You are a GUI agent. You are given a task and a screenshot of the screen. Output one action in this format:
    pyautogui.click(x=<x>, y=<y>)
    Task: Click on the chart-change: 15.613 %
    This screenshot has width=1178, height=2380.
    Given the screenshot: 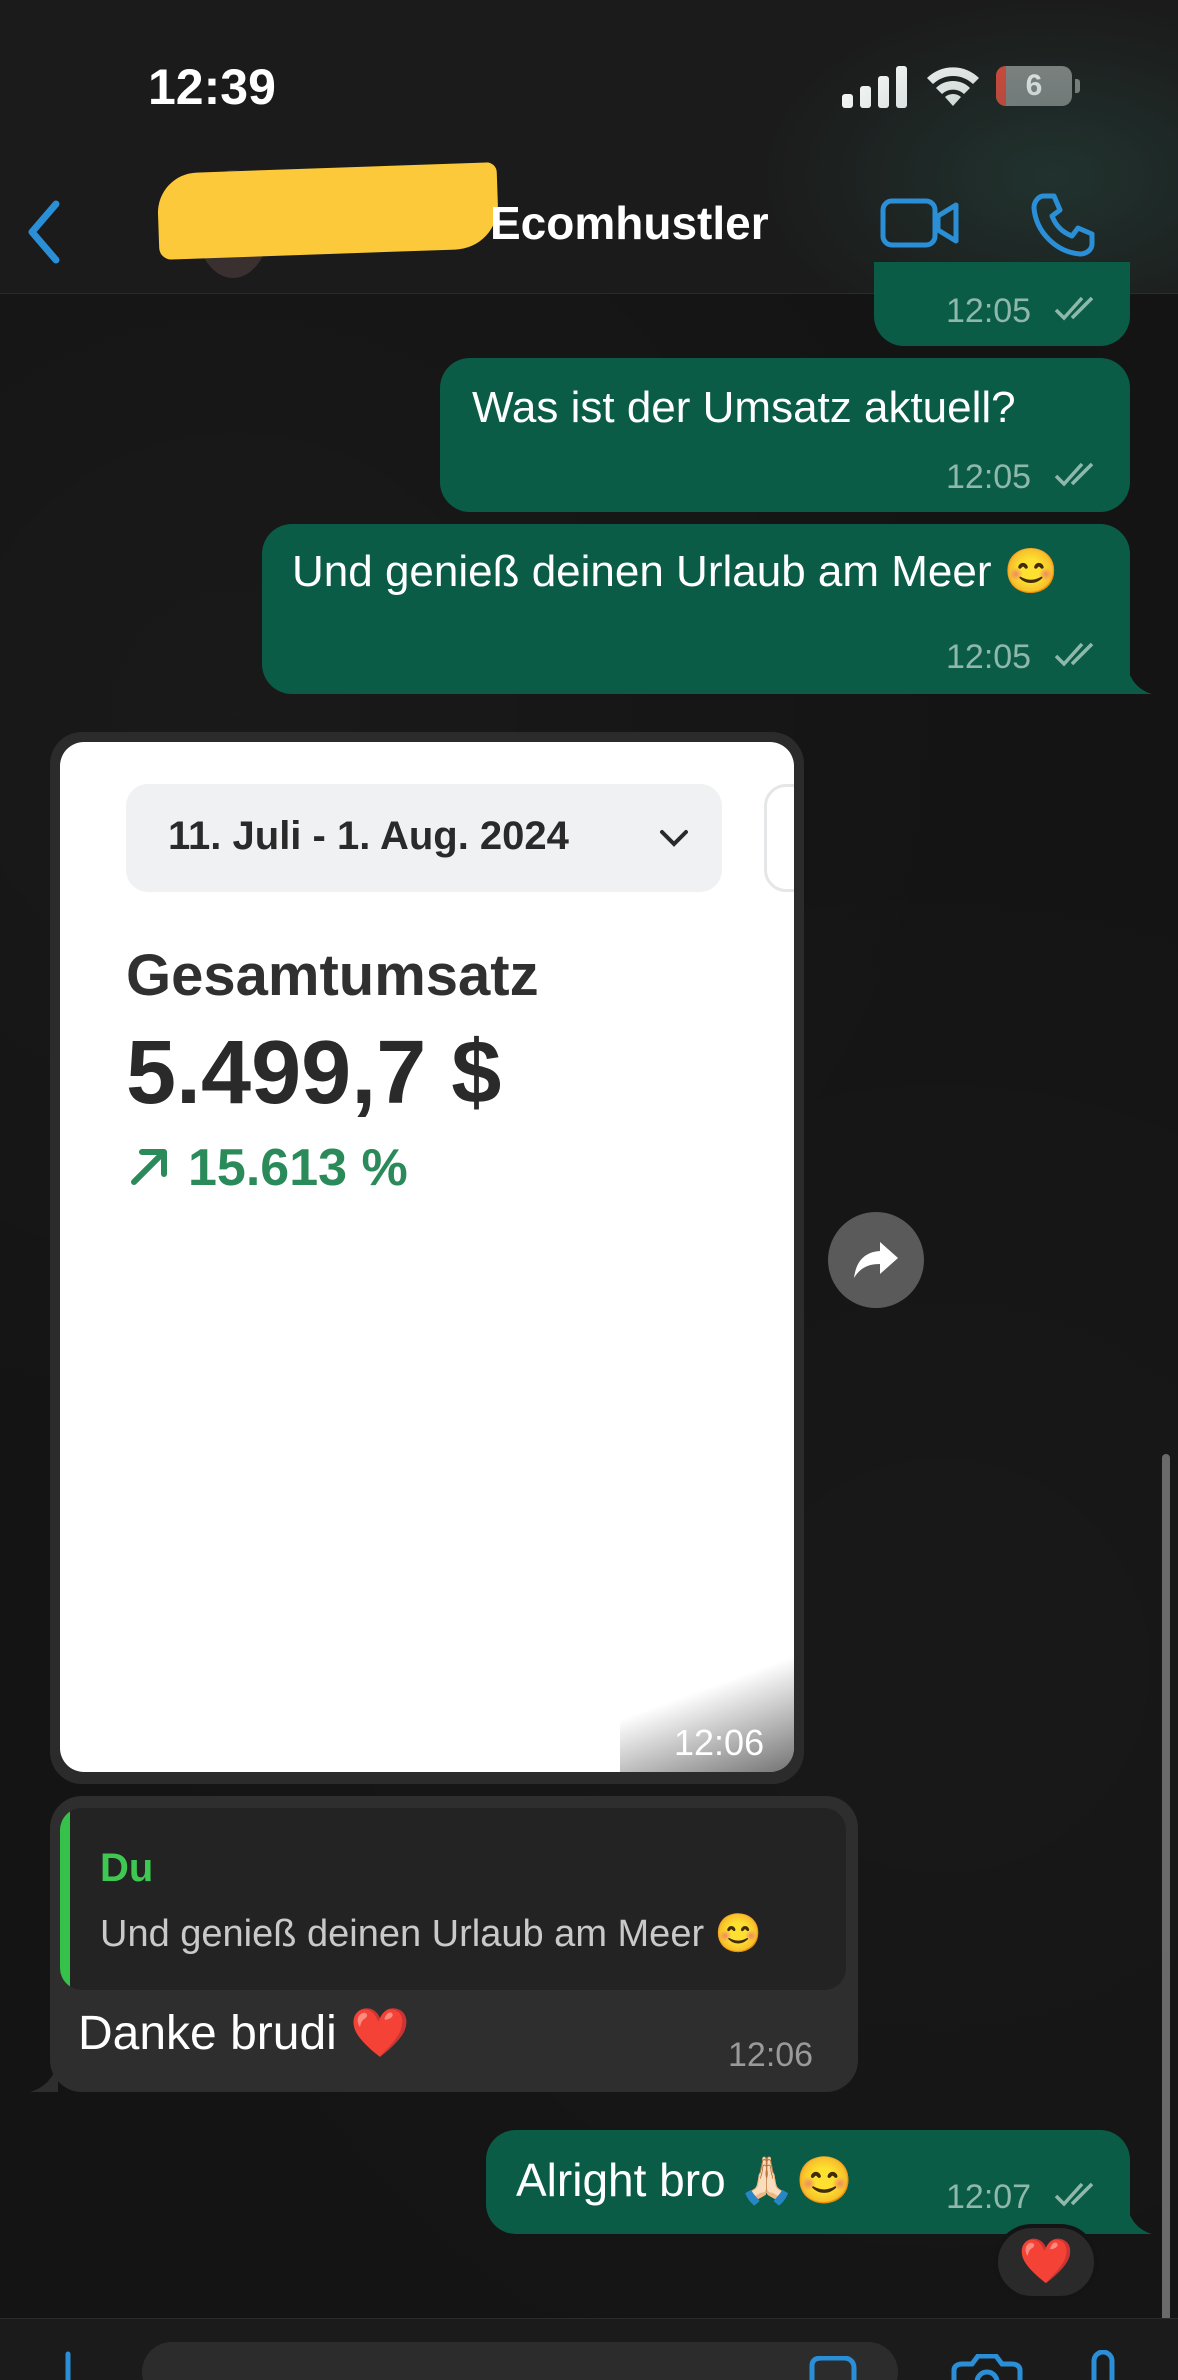 What is the action you would take?
    pyautogui.click(x=298, y=1168)
    